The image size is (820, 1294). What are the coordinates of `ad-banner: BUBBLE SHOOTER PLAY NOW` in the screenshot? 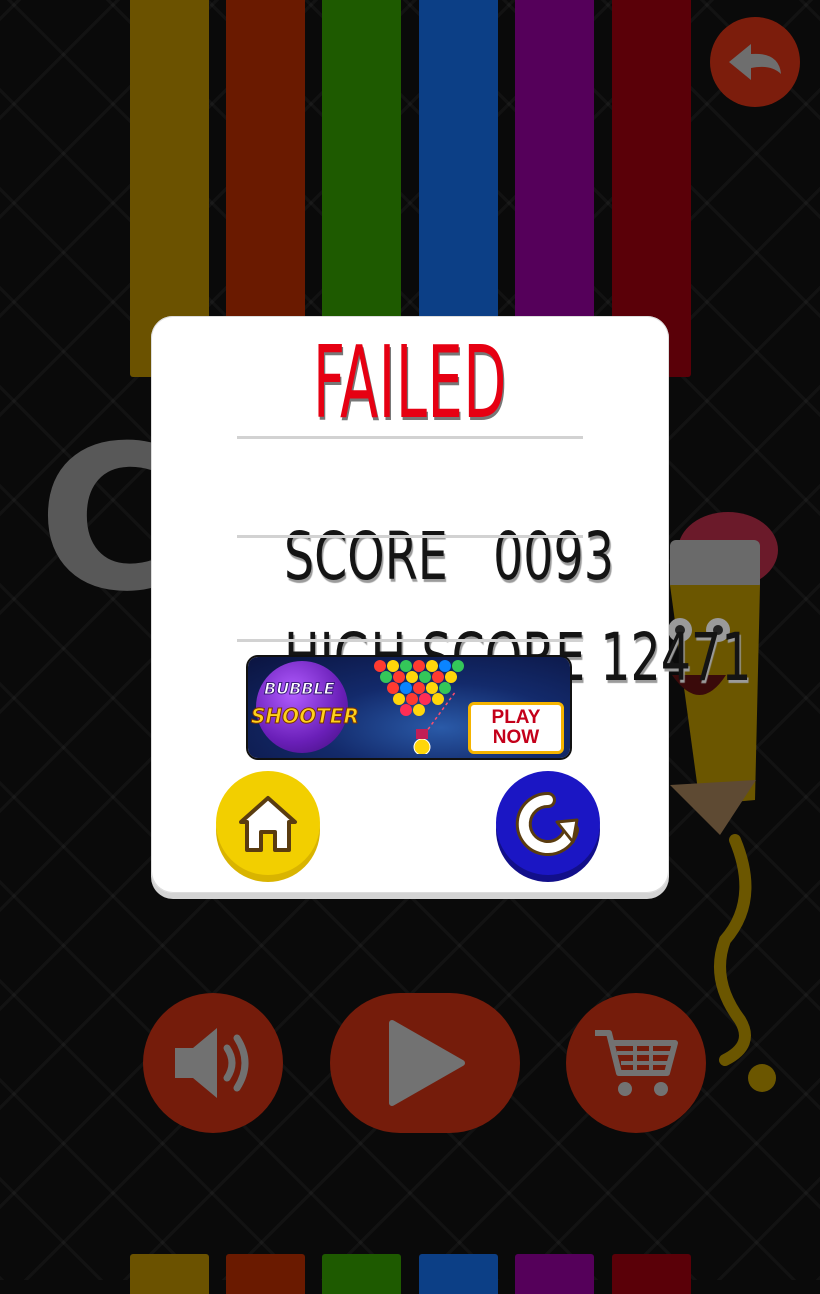 It's located at (409, 707).